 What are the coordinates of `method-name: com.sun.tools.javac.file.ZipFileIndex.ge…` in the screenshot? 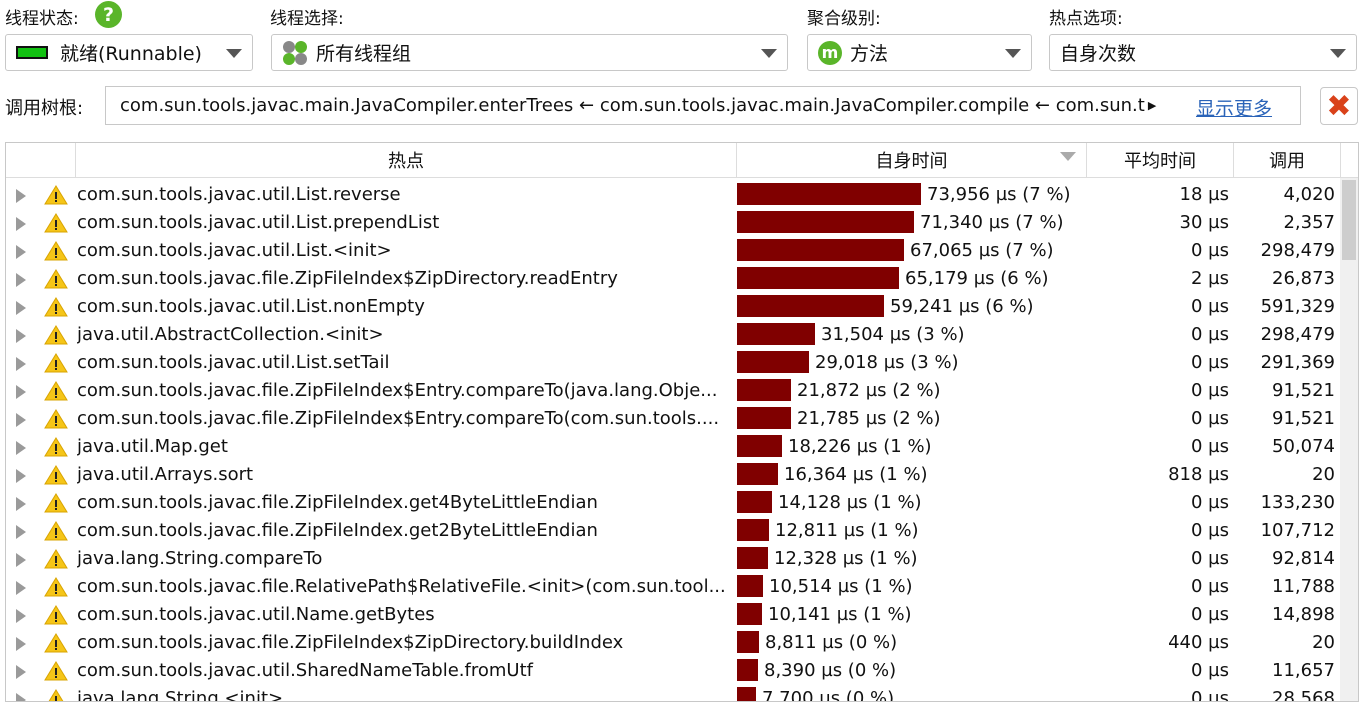 It's located at (337, 530).